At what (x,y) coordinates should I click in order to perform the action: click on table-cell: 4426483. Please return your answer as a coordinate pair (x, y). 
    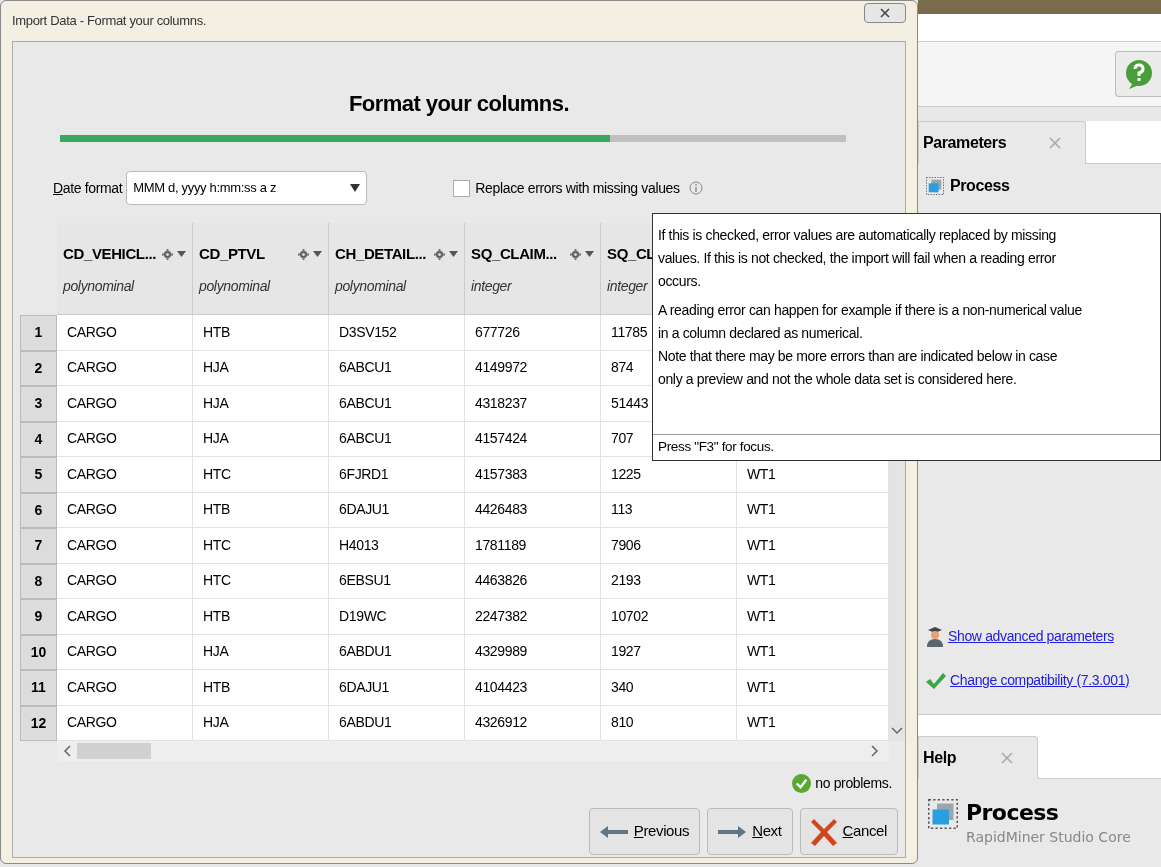
    Looking at the image, I should click on (533, 510).